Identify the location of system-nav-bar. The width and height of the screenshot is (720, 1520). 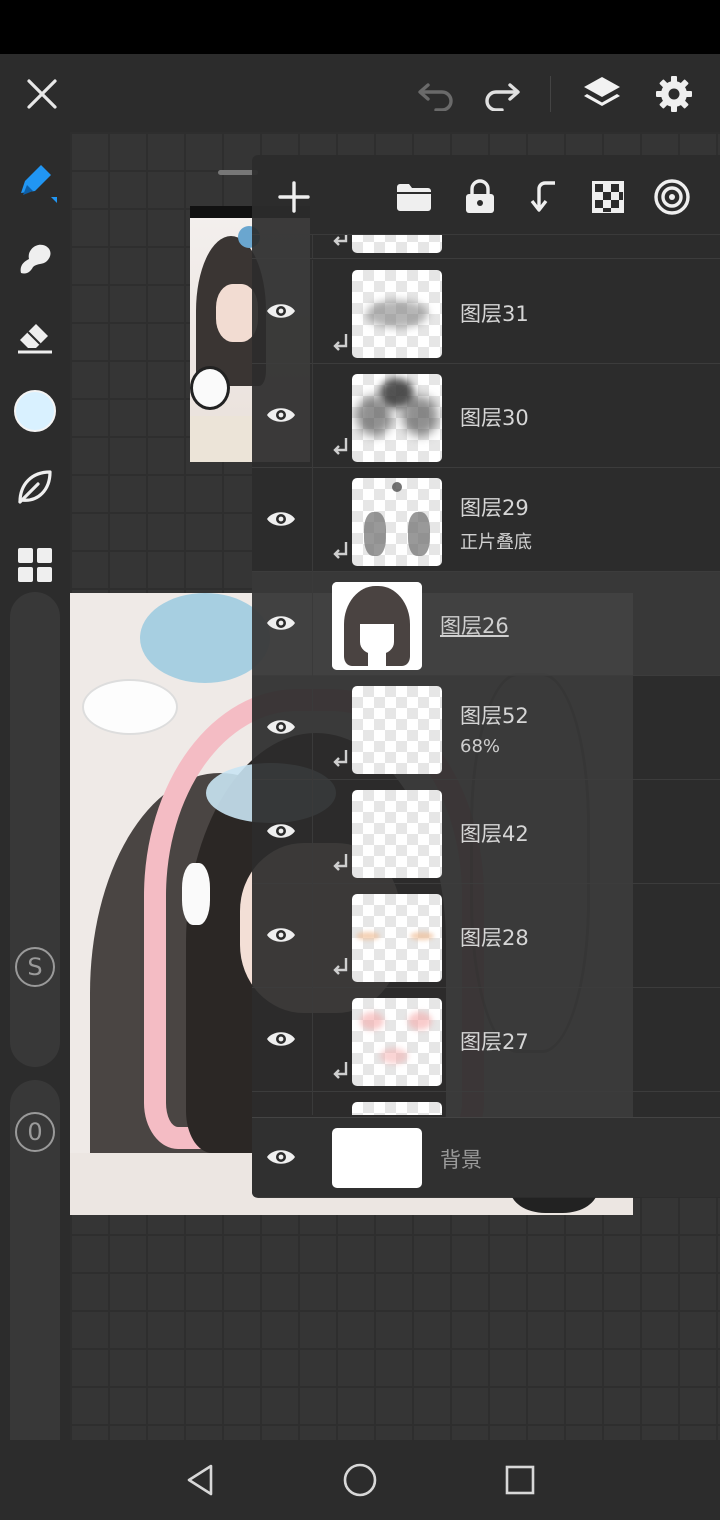
(360, 1480).